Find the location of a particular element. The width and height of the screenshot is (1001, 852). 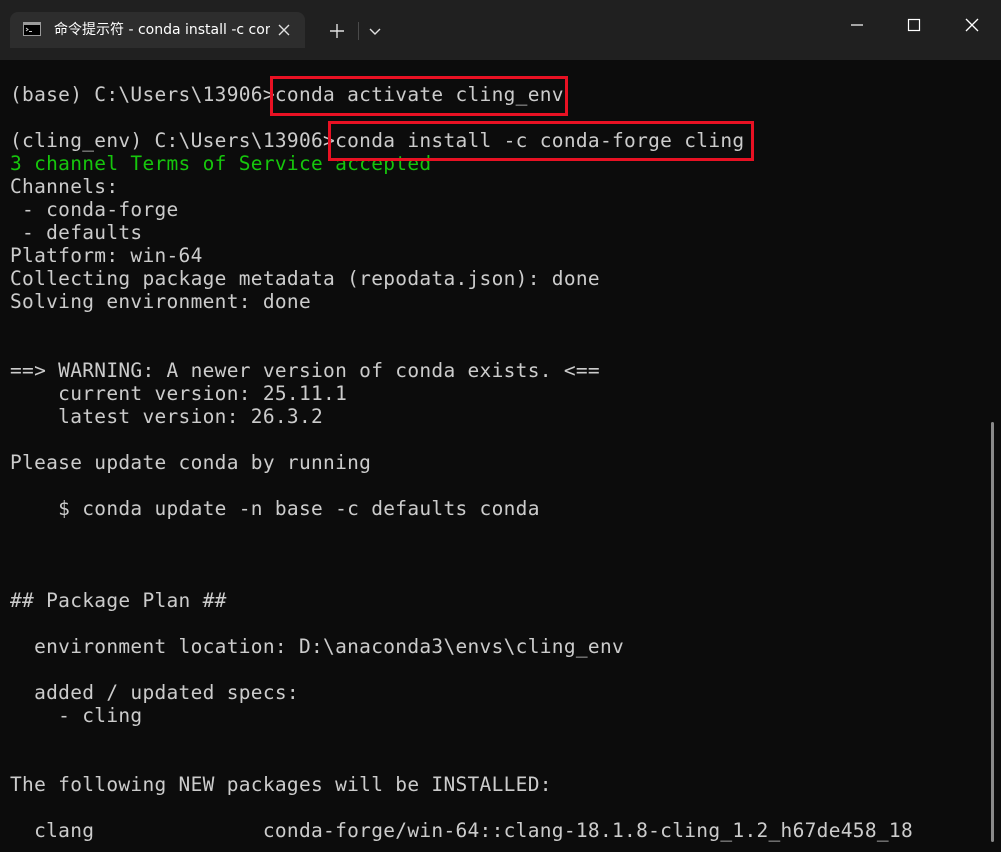

terminal-line: current version: 25.11.1 is located at coordinates (179, 393).